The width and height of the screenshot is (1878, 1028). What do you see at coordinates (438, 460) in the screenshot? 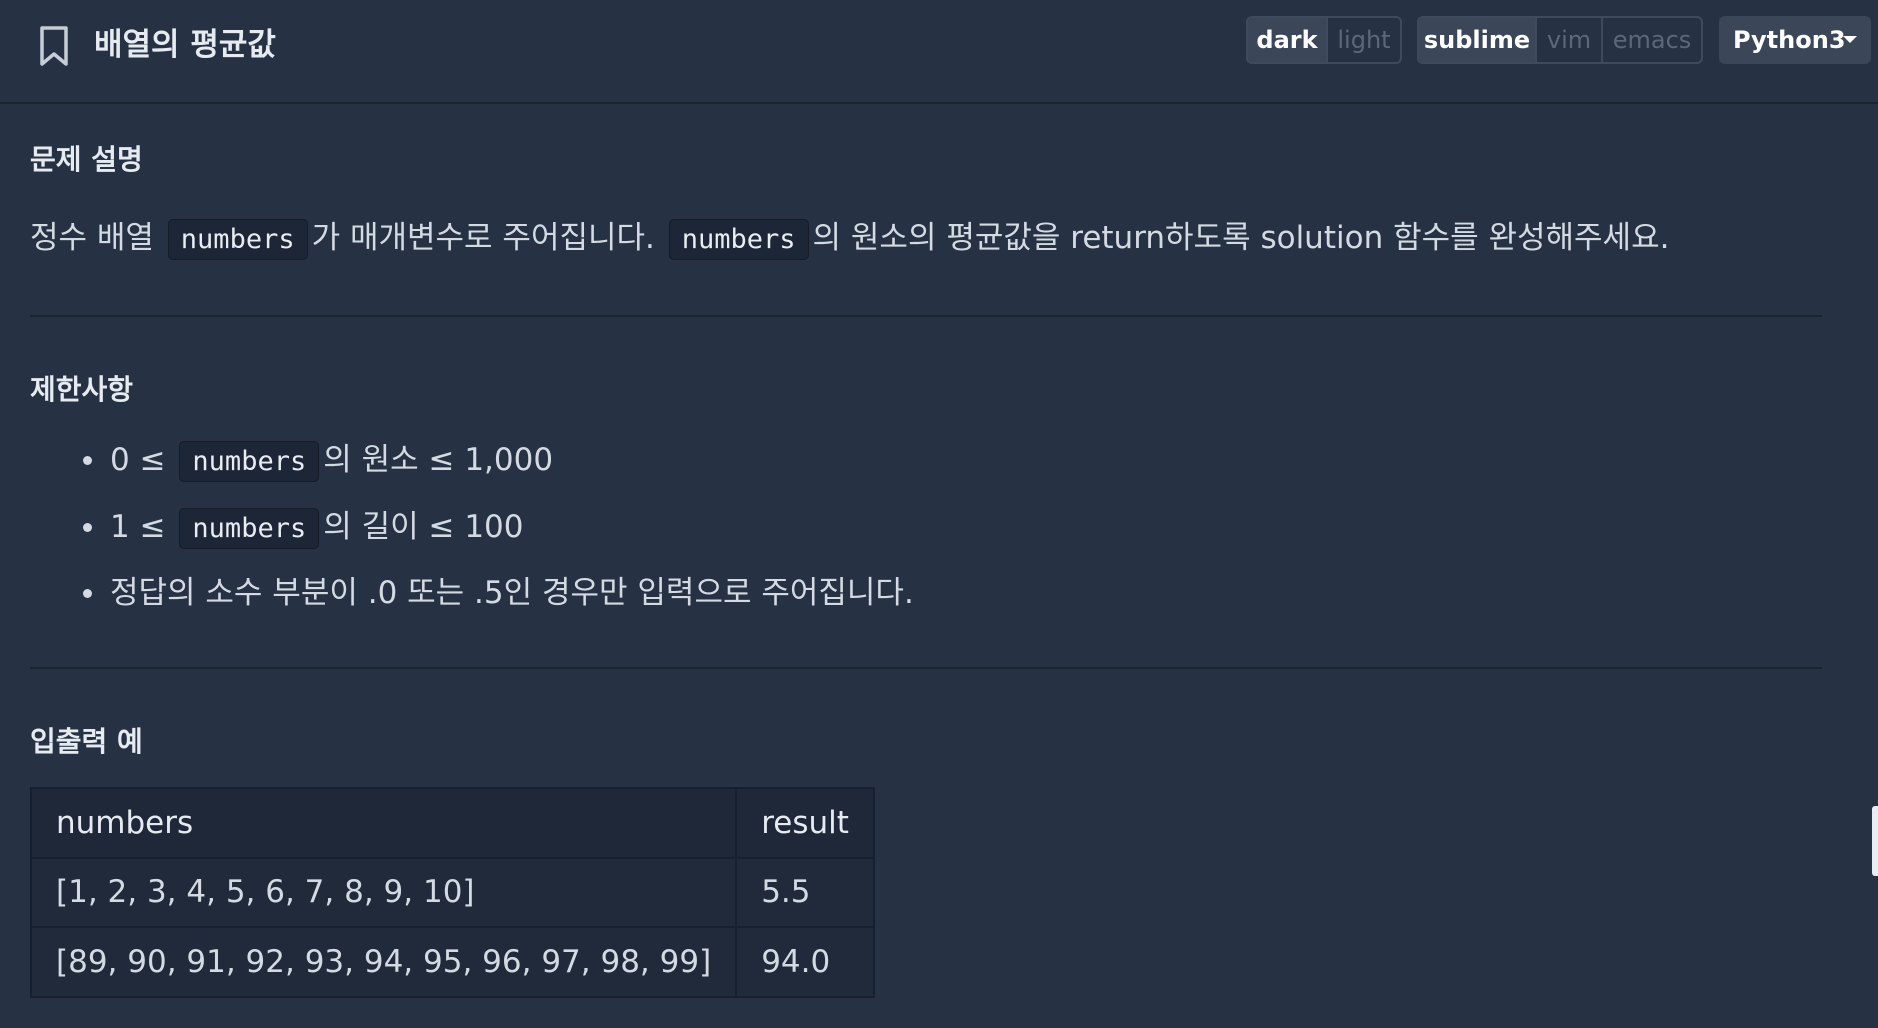
I see `constraint-text: 의 원소 ≤ 1,000` at bounding box center [438, 460].